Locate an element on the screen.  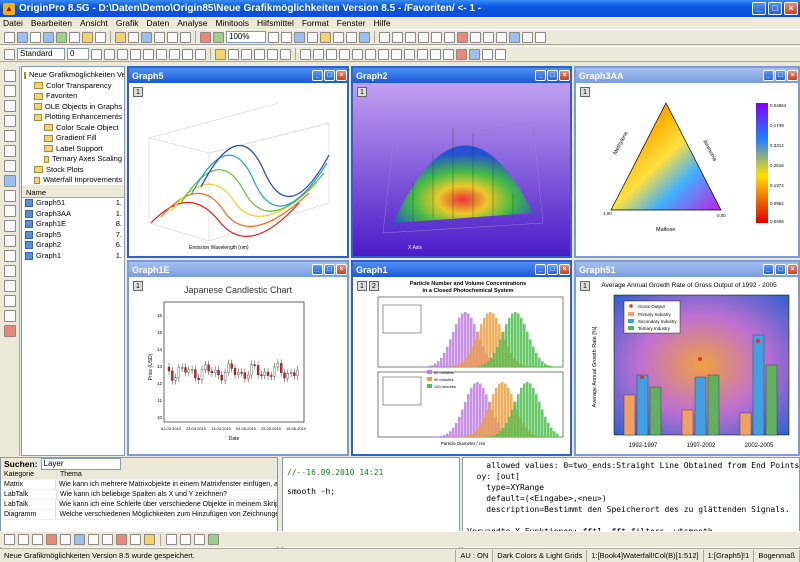
3d-tilt-icon is located at coordinates (435, 54).